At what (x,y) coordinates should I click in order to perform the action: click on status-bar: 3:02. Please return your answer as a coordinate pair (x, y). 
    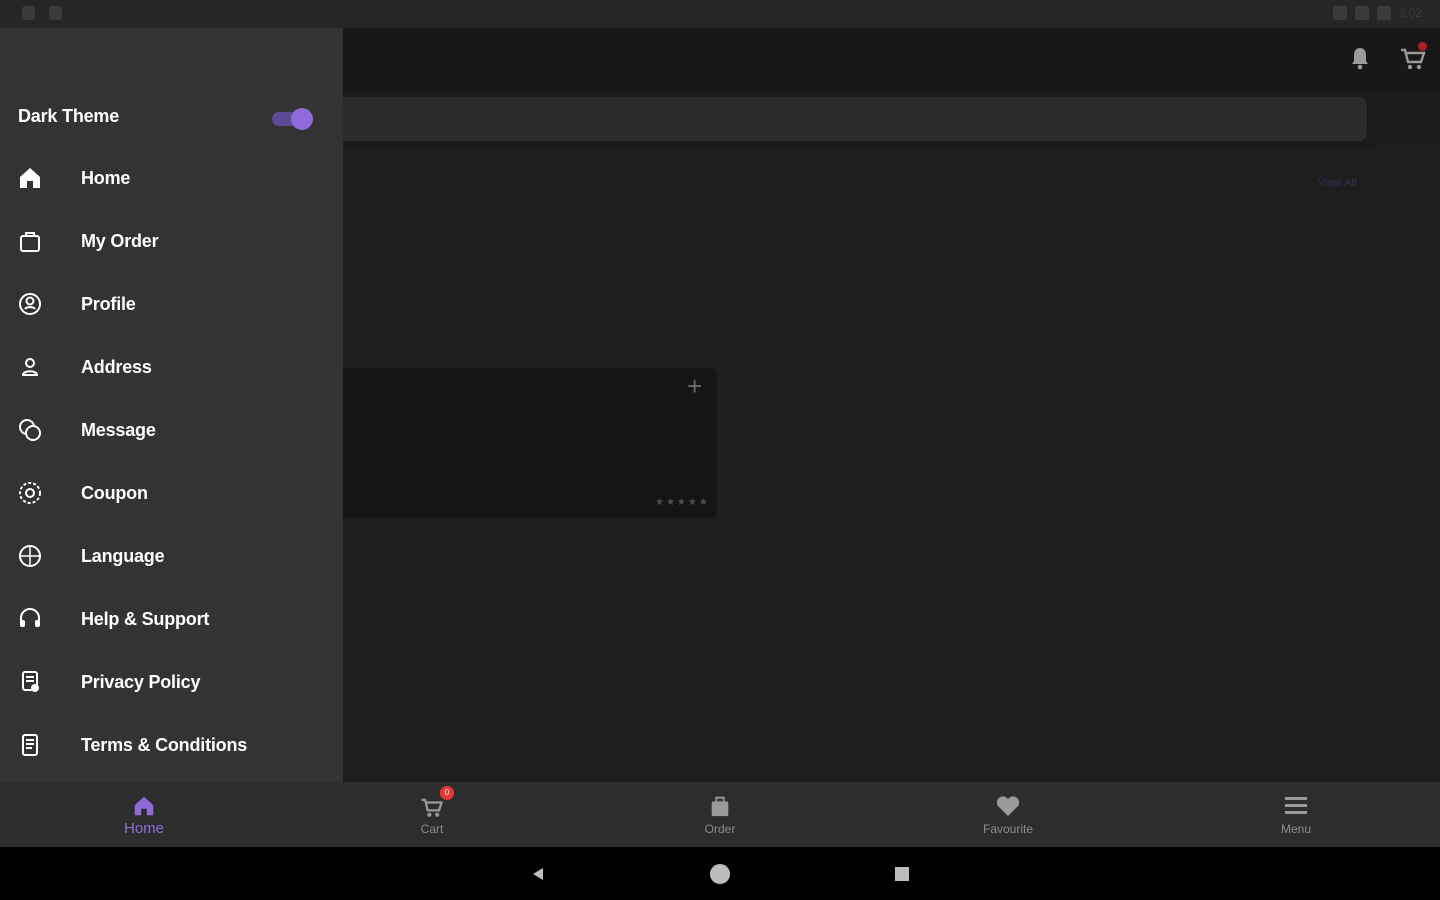
    Looking at the image, I should click on (720, 14).